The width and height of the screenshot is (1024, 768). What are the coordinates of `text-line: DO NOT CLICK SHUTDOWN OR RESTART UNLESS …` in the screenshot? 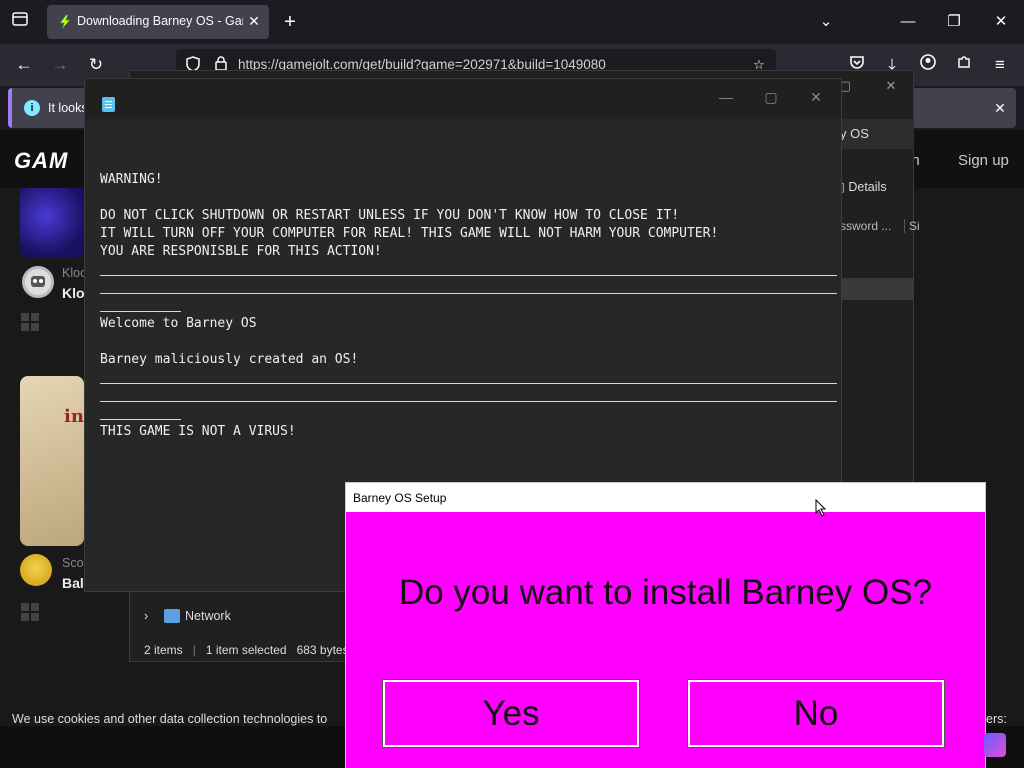 It's located at (390, 215).